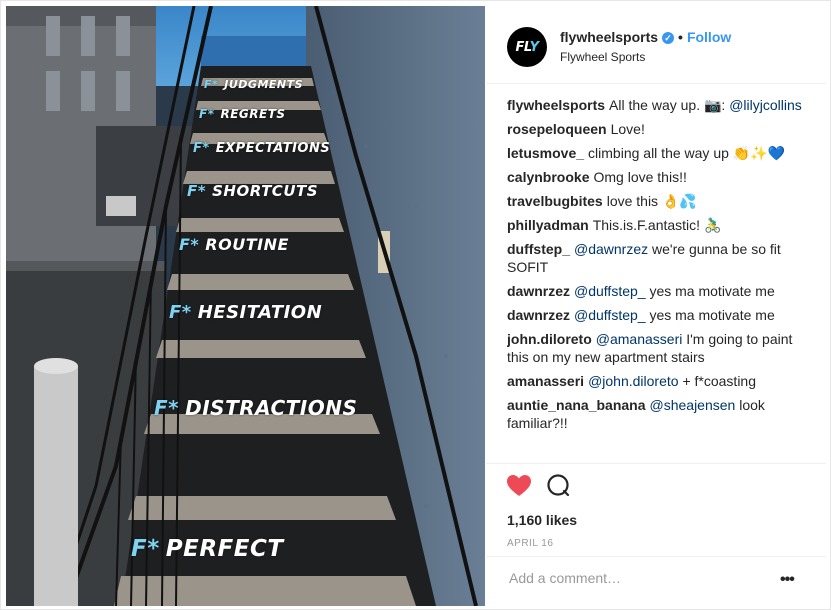  Describe the element at coordinates (556, 105) in the screenshot. I see `comment-username: flywheelsports` at that location.